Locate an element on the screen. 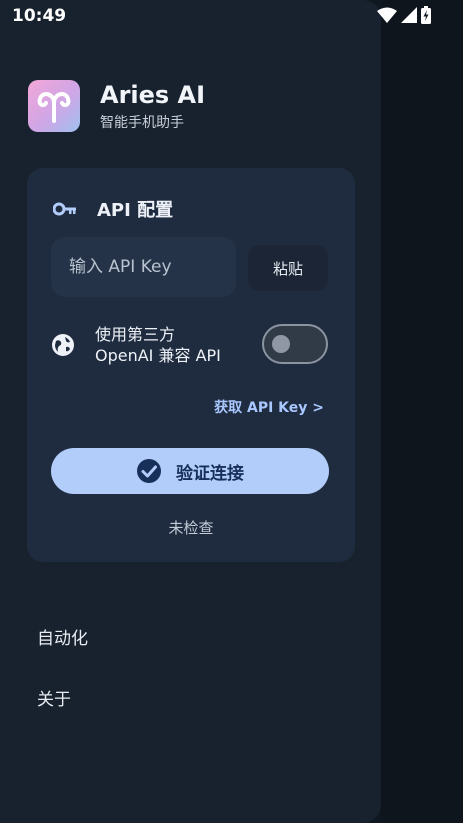  check-circle-icon is located at coordinates (149, 471).